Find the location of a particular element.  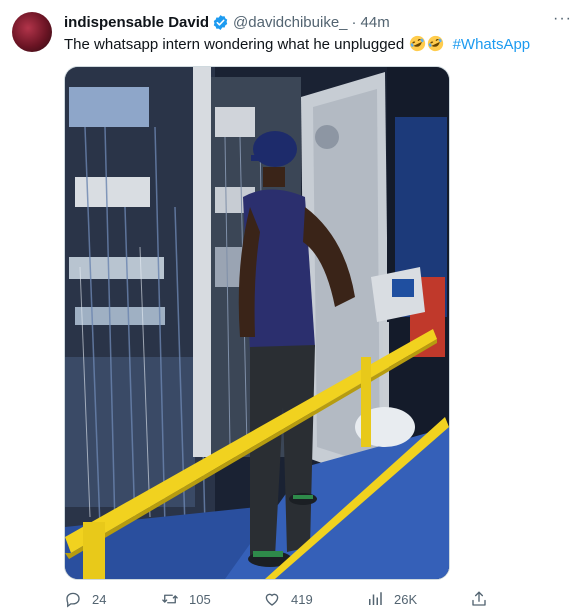

tweet-timestamp: 44m is located at coordinates (375, 22).